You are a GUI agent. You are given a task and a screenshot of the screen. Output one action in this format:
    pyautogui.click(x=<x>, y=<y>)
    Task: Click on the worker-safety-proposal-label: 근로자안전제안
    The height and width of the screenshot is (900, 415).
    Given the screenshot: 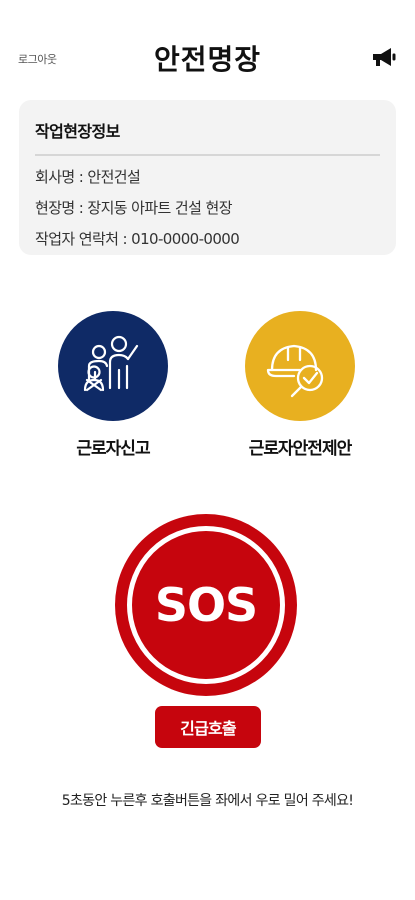 What is the action you would take?
    pyautogui.click(x=300, y=449)
    